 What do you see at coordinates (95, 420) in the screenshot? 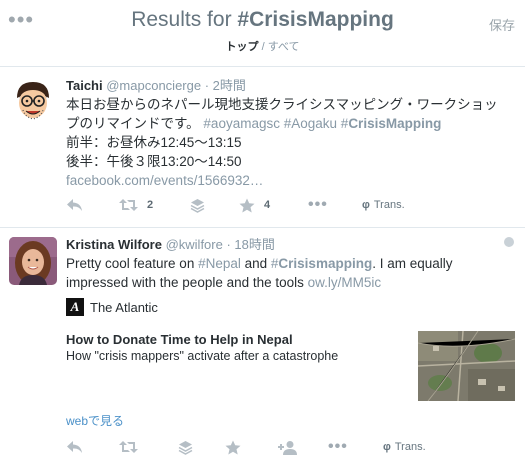
I see `view-on-web-link: webで見る` at bounding box center [95, 420].